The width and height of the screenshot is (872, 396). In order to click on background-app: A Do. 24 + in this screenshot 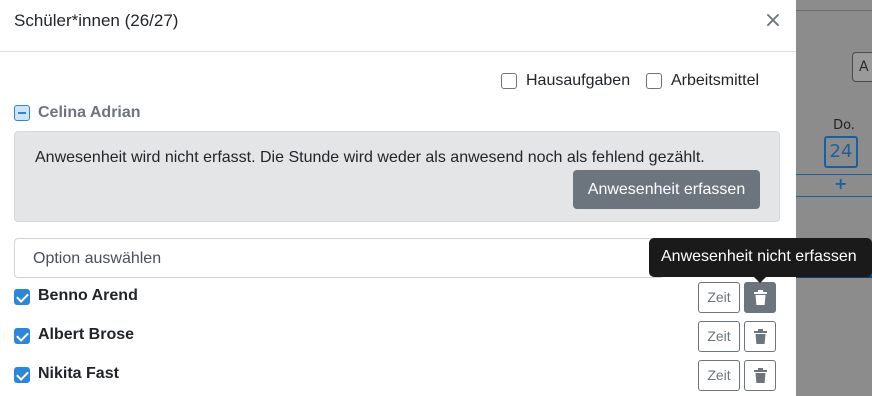, I will do `click(834, 198)`.